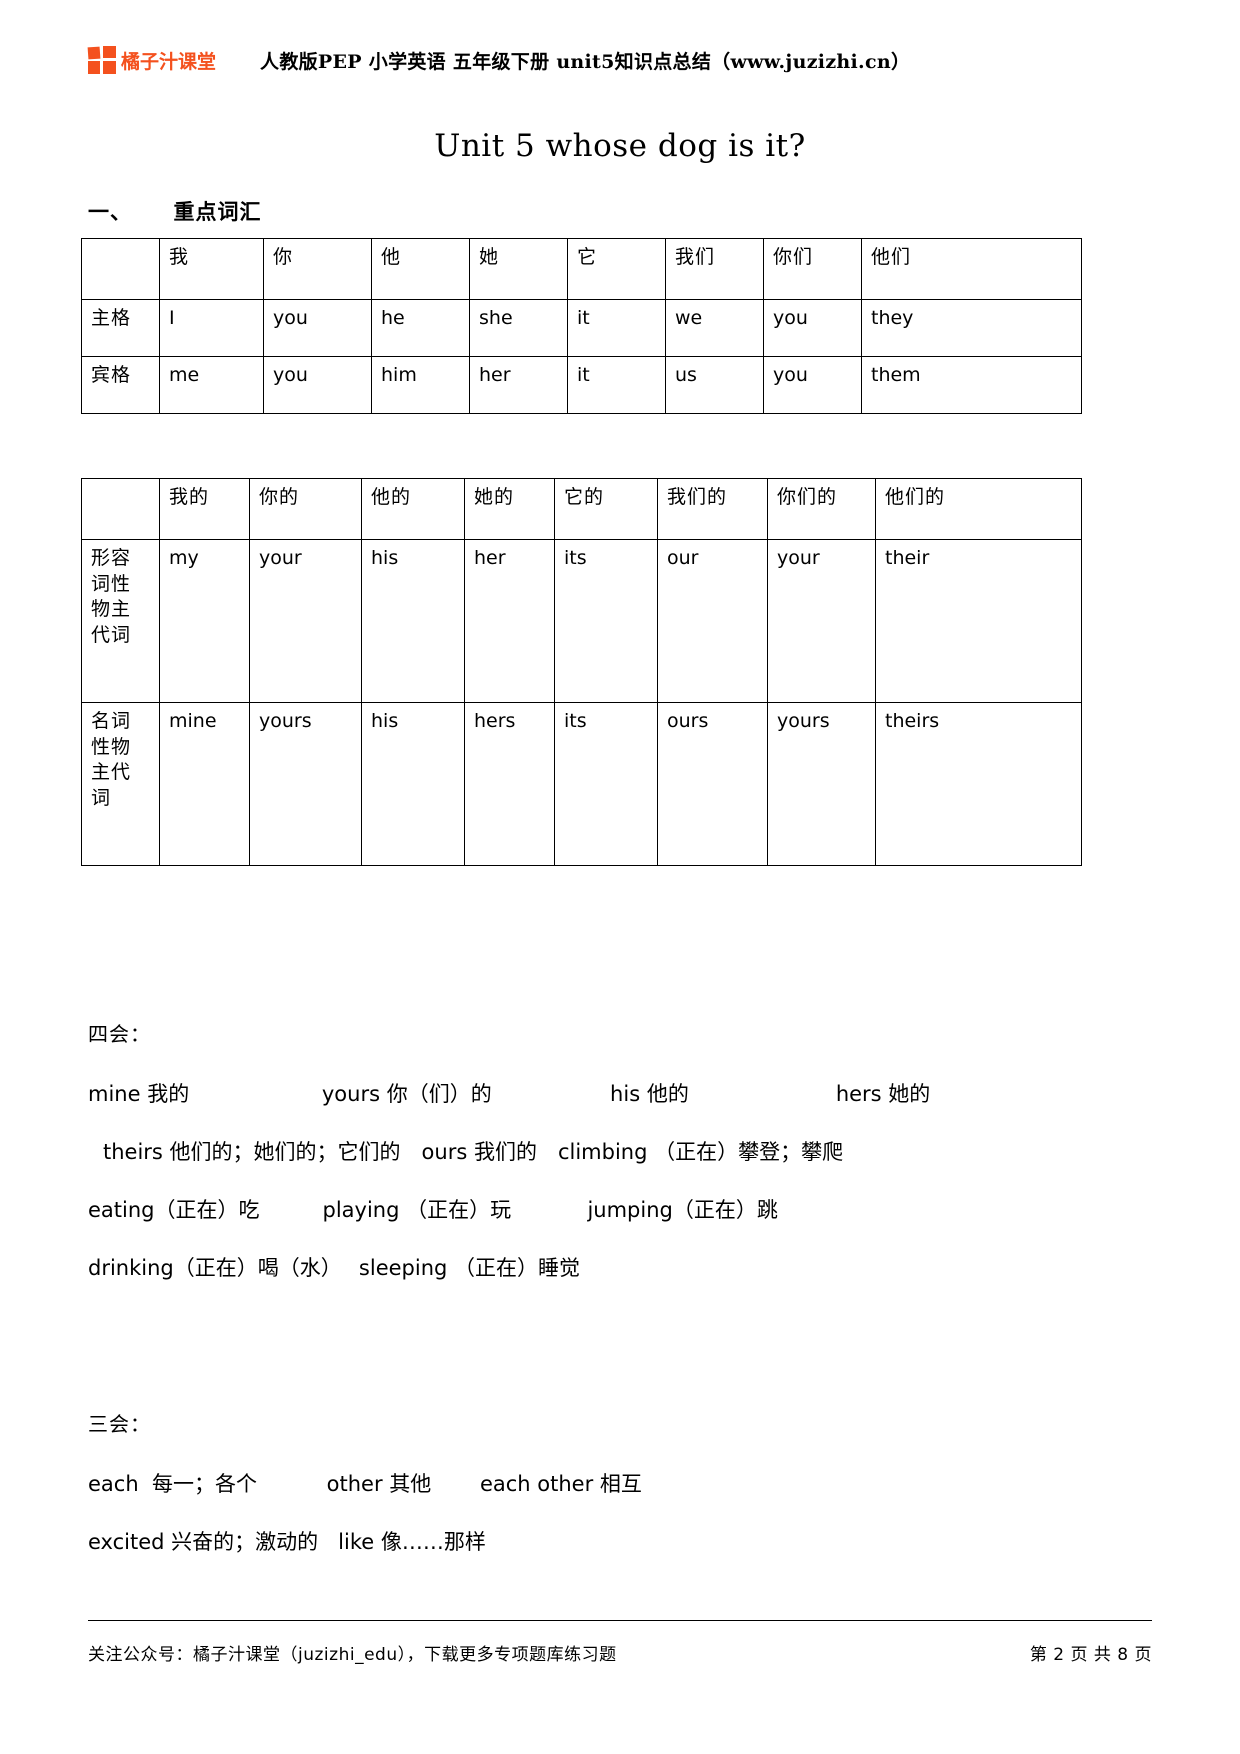 The width and height of the screenshot is (1240, 1754). Describe the element at coordinates (714, 269) in the screenshot. I see `table-header-cell: 我们` at that location.